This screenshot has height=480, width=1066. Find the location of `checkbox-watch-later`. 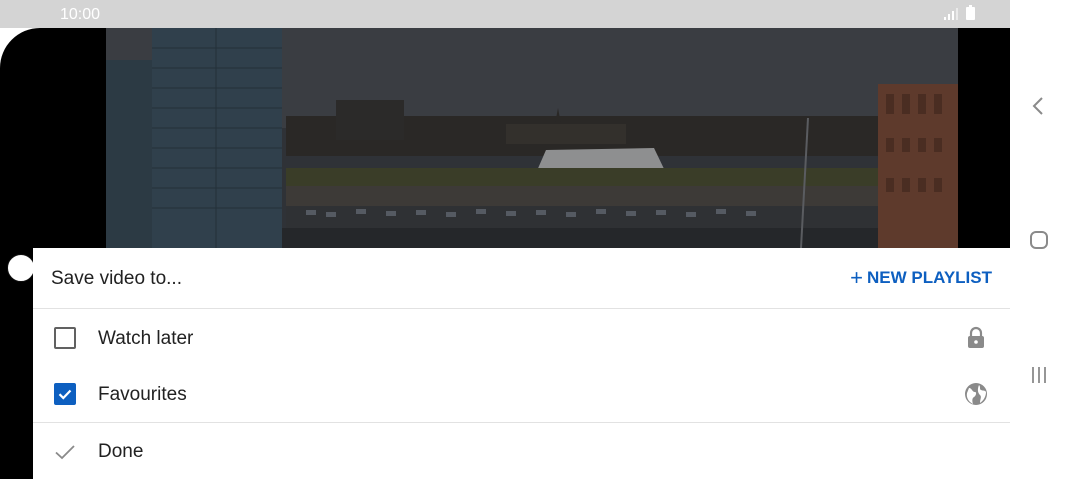

checkbox-watch-later is located at coordinates (65, 338).